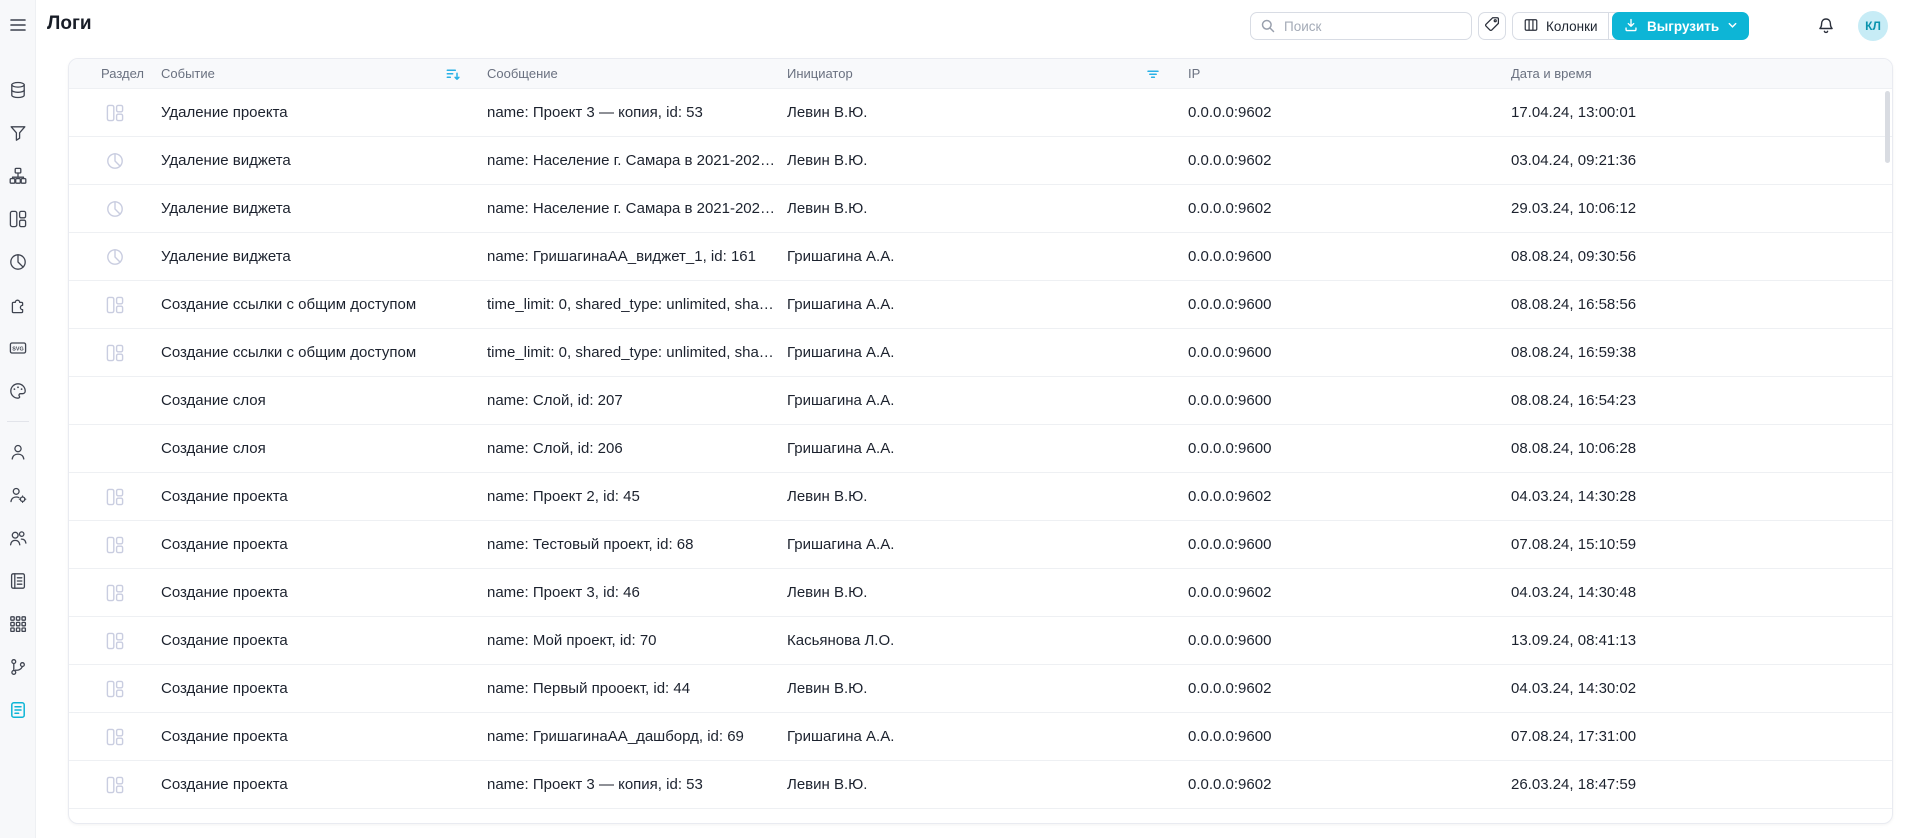 The image size is (1911, 838). What do you see at coordinates (1574, 208) in the screenshot?
I see `cell-datetime: 29.03.24, 10:06:12` at bounding box center [1574, 208].